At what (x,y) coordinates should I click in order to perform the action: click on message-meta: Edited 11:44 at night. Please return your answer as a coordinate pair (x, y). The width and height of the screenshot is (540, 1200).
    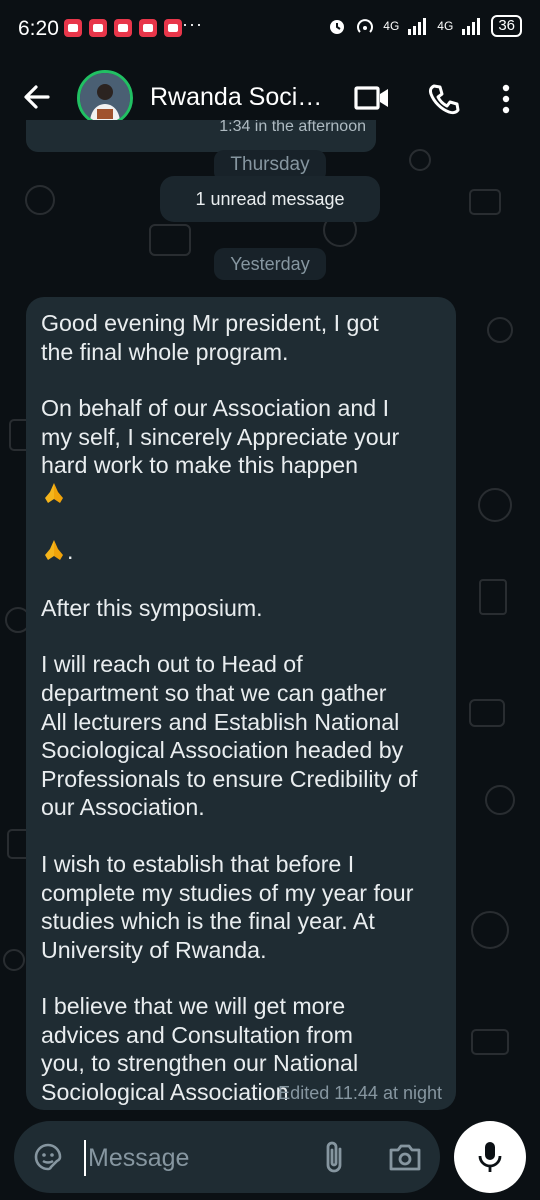
    Looking at the image, I should click on (360, 1093).